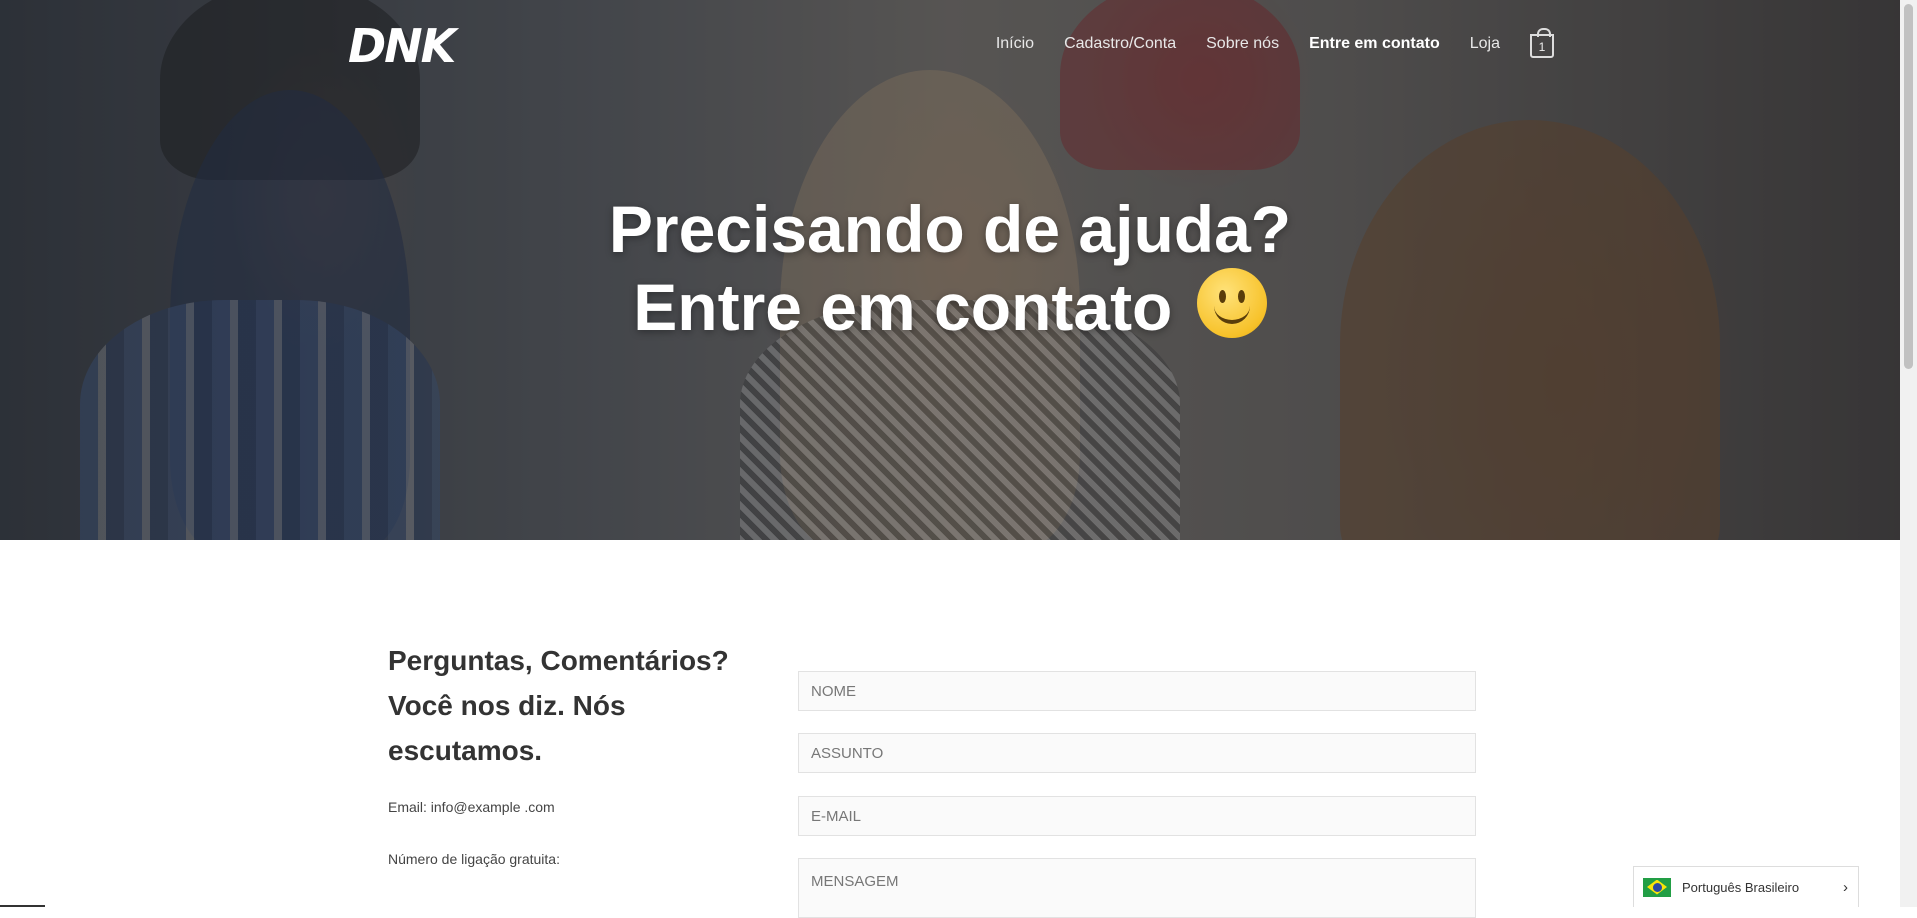 The image size is (1917, 918). I want to click on hero-title-line2: Entre em contato, so click(903, 307).